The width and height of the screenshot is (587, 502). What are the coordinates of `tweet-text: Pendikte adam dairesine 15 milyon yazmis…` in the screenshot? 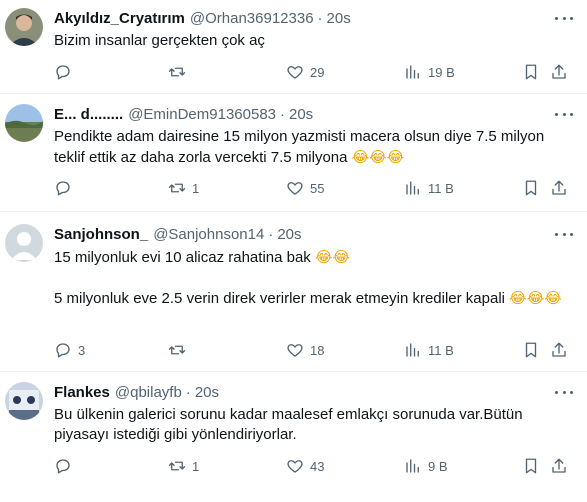 It's located at (313, 147).